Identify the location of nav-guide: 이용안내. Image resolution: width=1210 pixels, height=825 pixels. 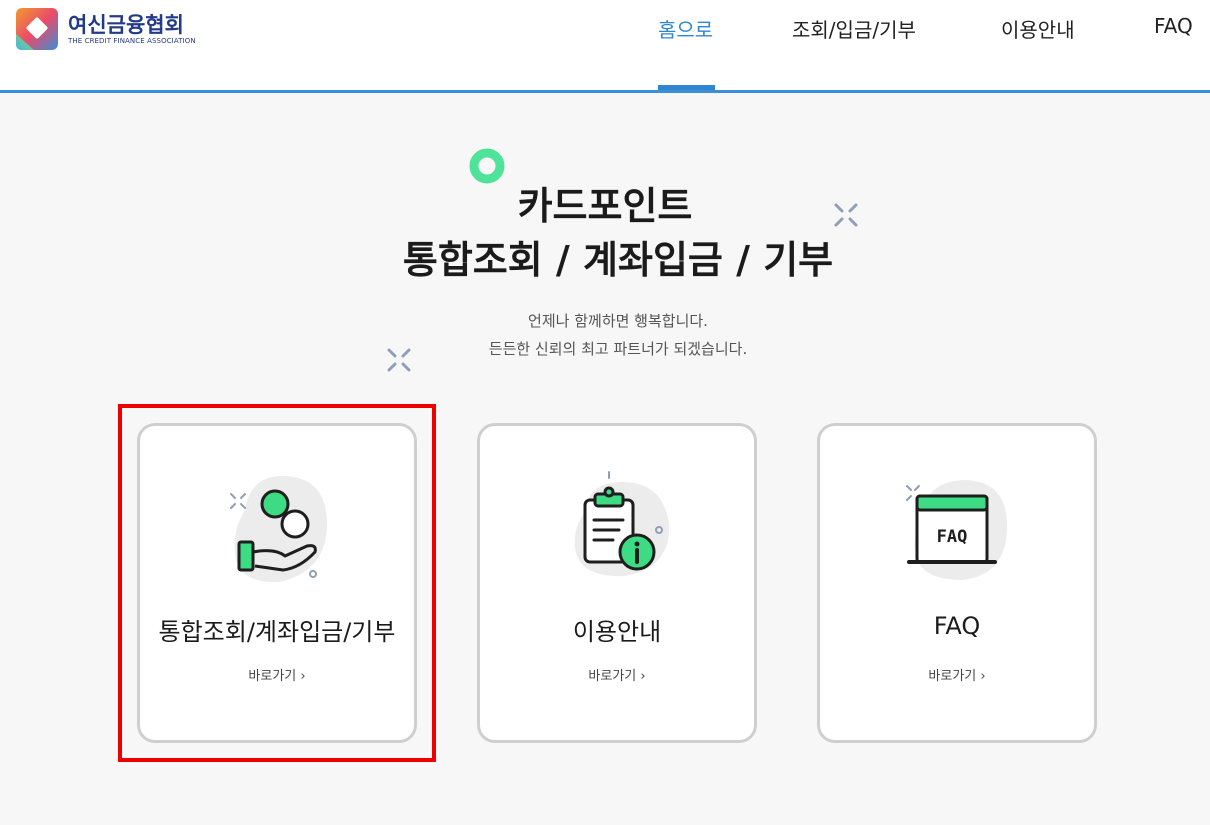
(1038, 28).